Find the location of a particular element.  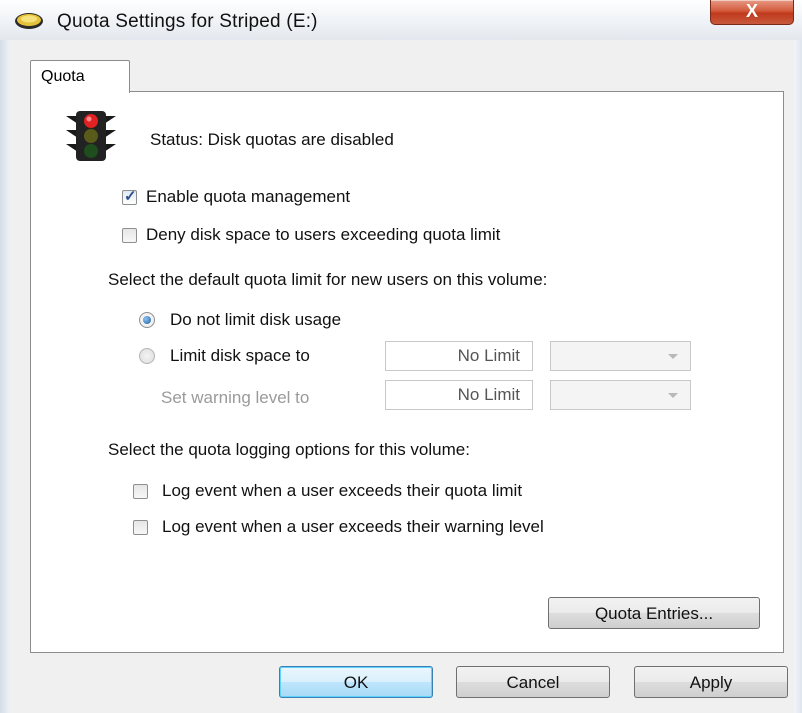

close-icon: X is located at coordinates (751, 11).